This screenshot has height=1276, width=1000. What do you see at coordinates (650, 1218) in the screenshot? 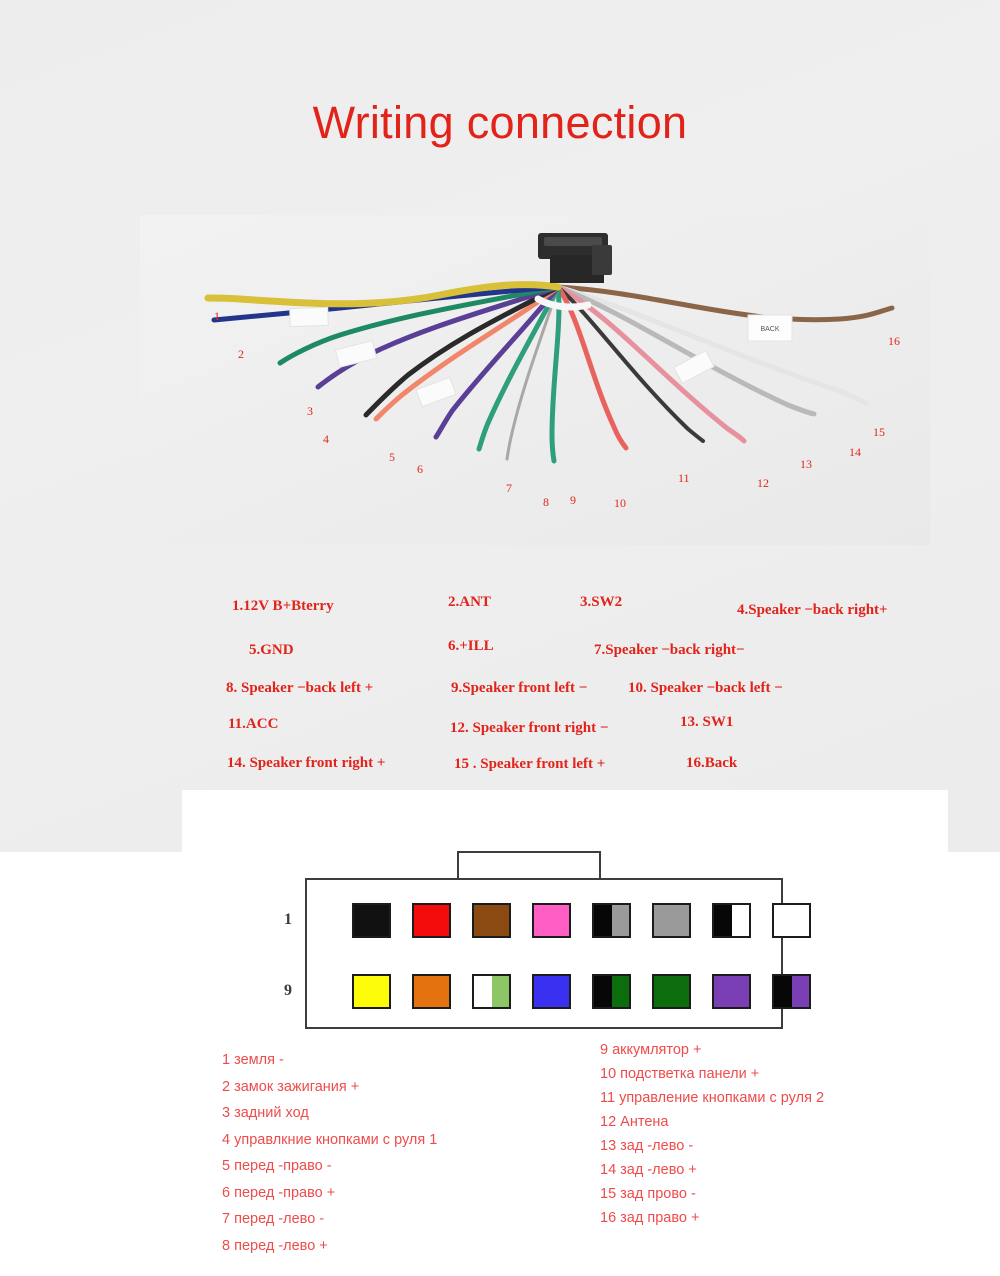
I see `russian-legend-item-right-8: 16 зад право +` at bounding box center [650, 1218].